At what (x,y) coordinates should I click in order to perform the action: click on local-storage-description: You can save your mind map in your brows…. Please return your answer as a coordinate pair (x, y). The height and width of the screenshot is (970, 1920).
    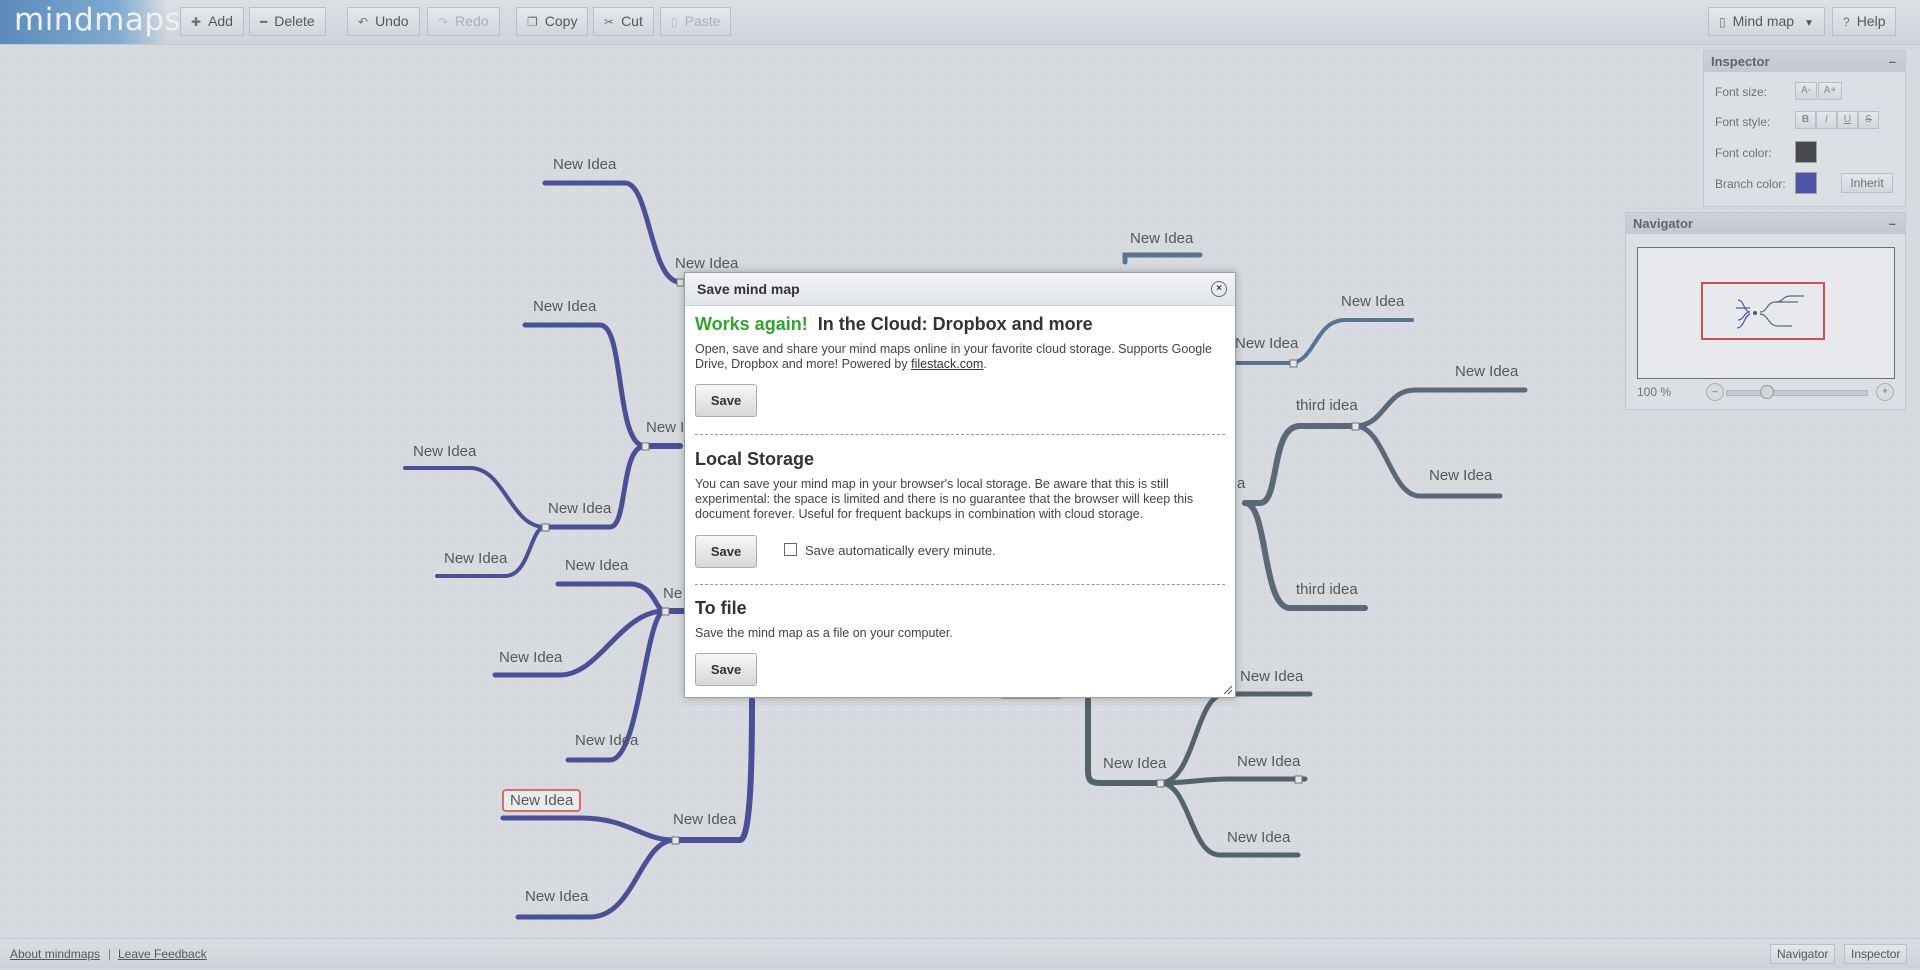
    Looking at the image, I should click on (944, 499).